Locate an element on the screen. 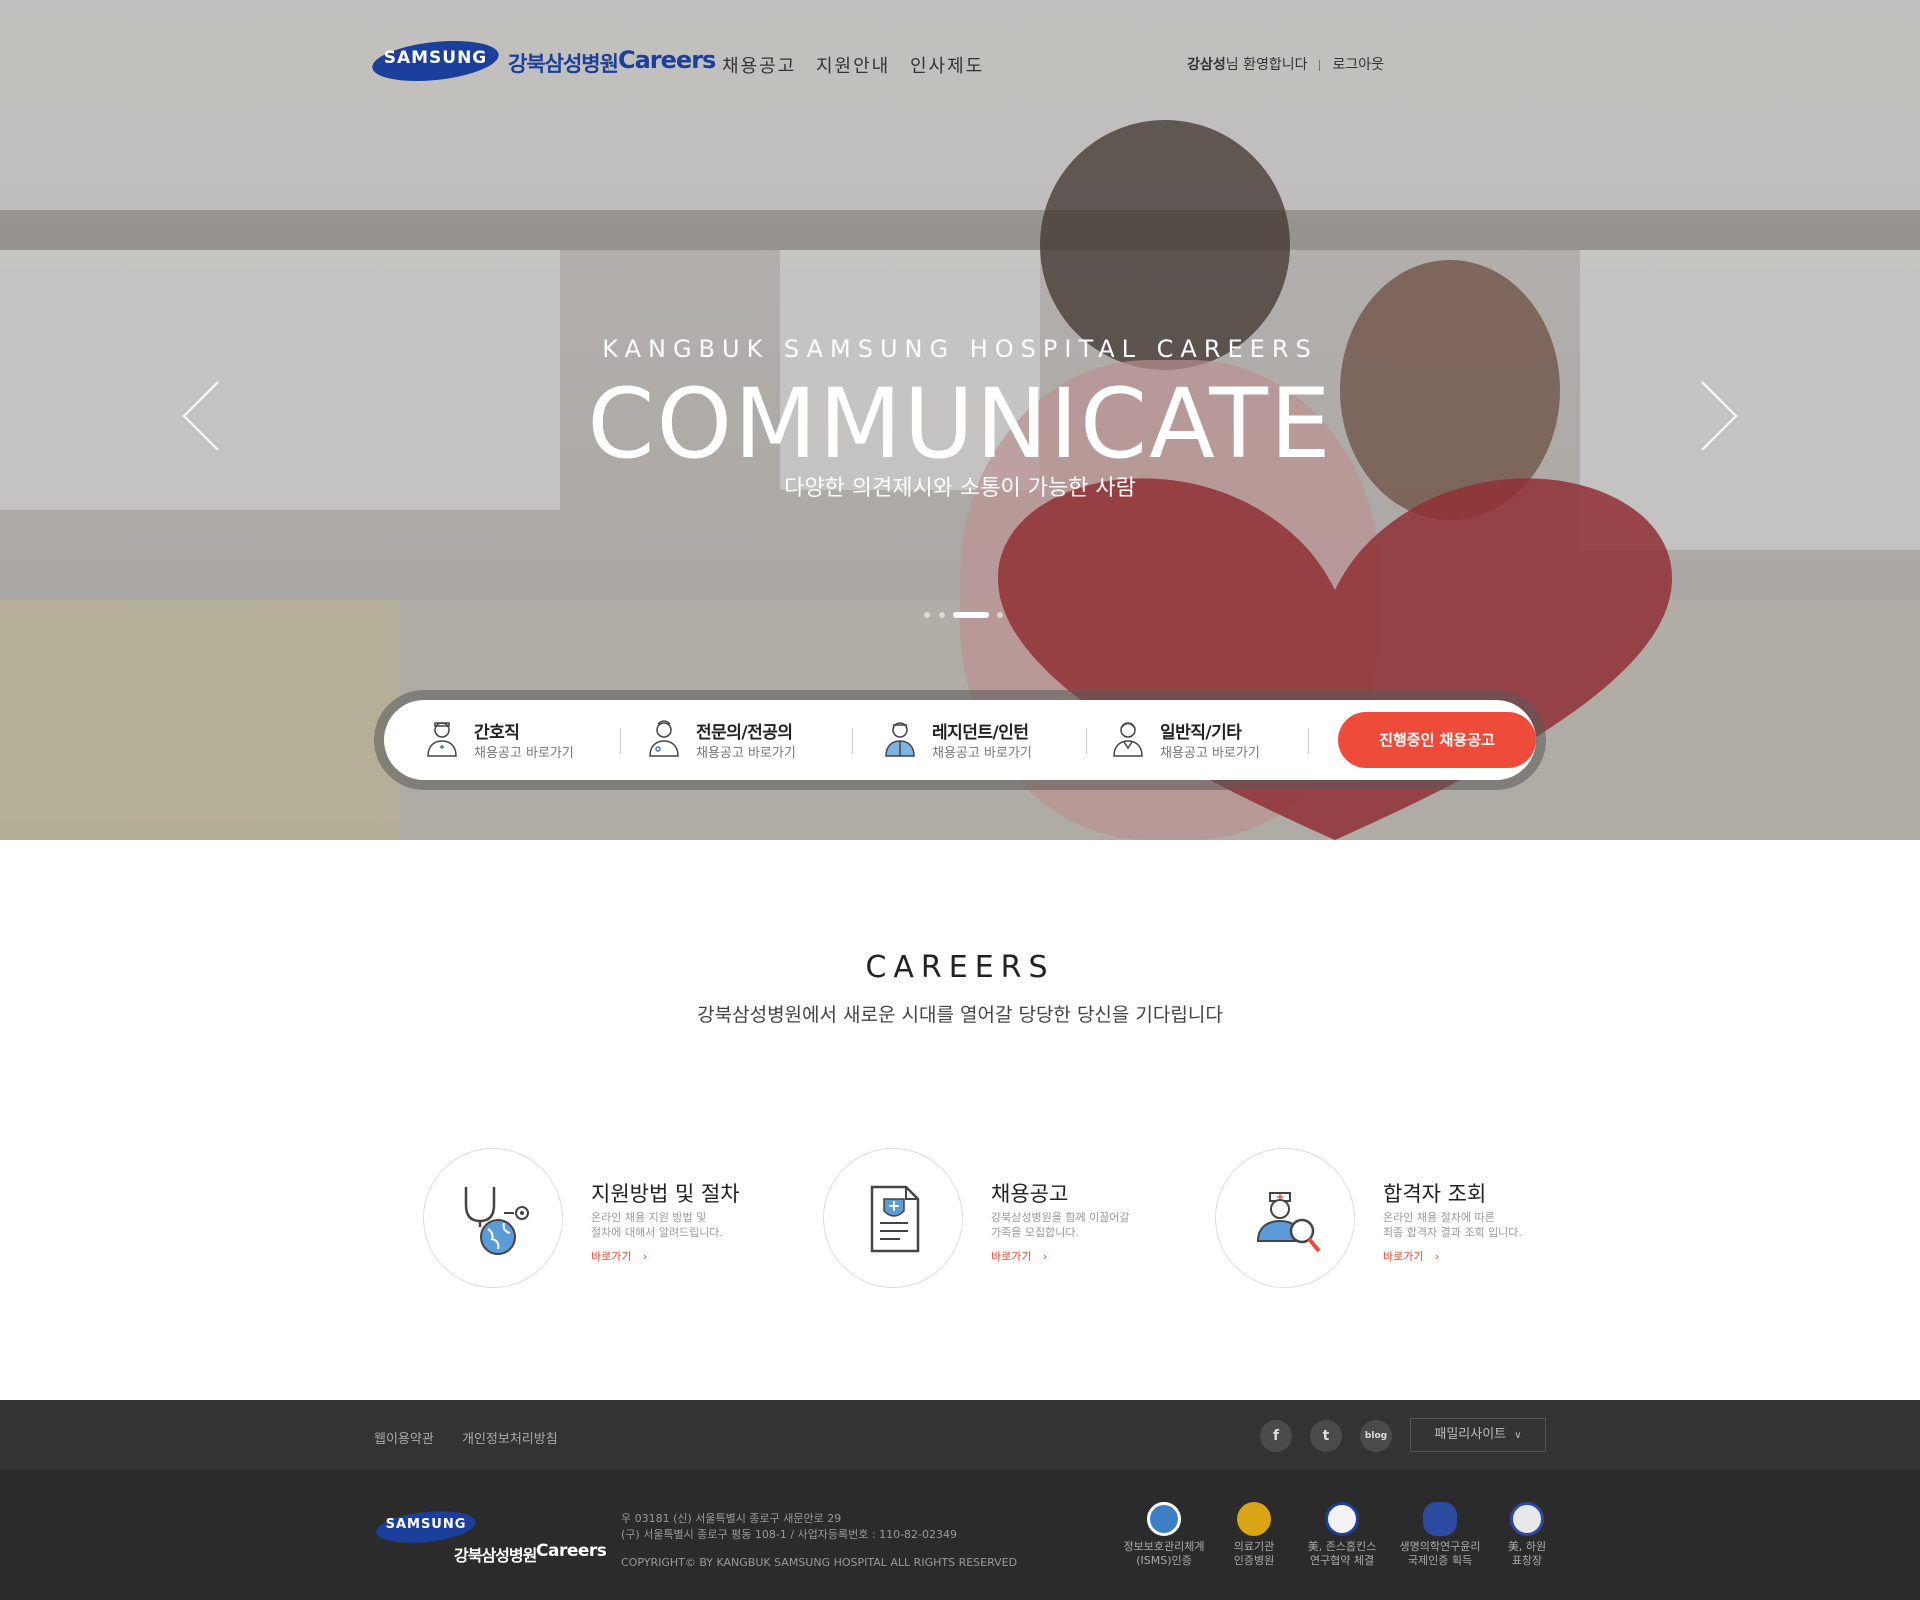  cert-label: 생명의학연구윤리 국제인증 획득 is located at coordinates (1440, 1554).